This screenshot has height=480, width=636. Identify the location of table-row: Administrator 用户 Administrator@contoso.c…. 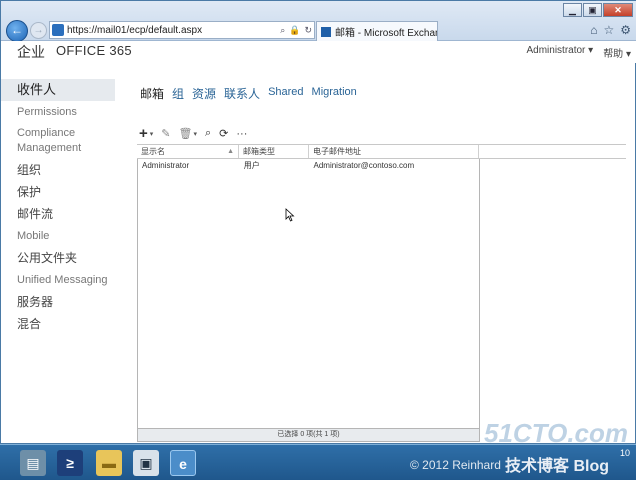
(308, 170).